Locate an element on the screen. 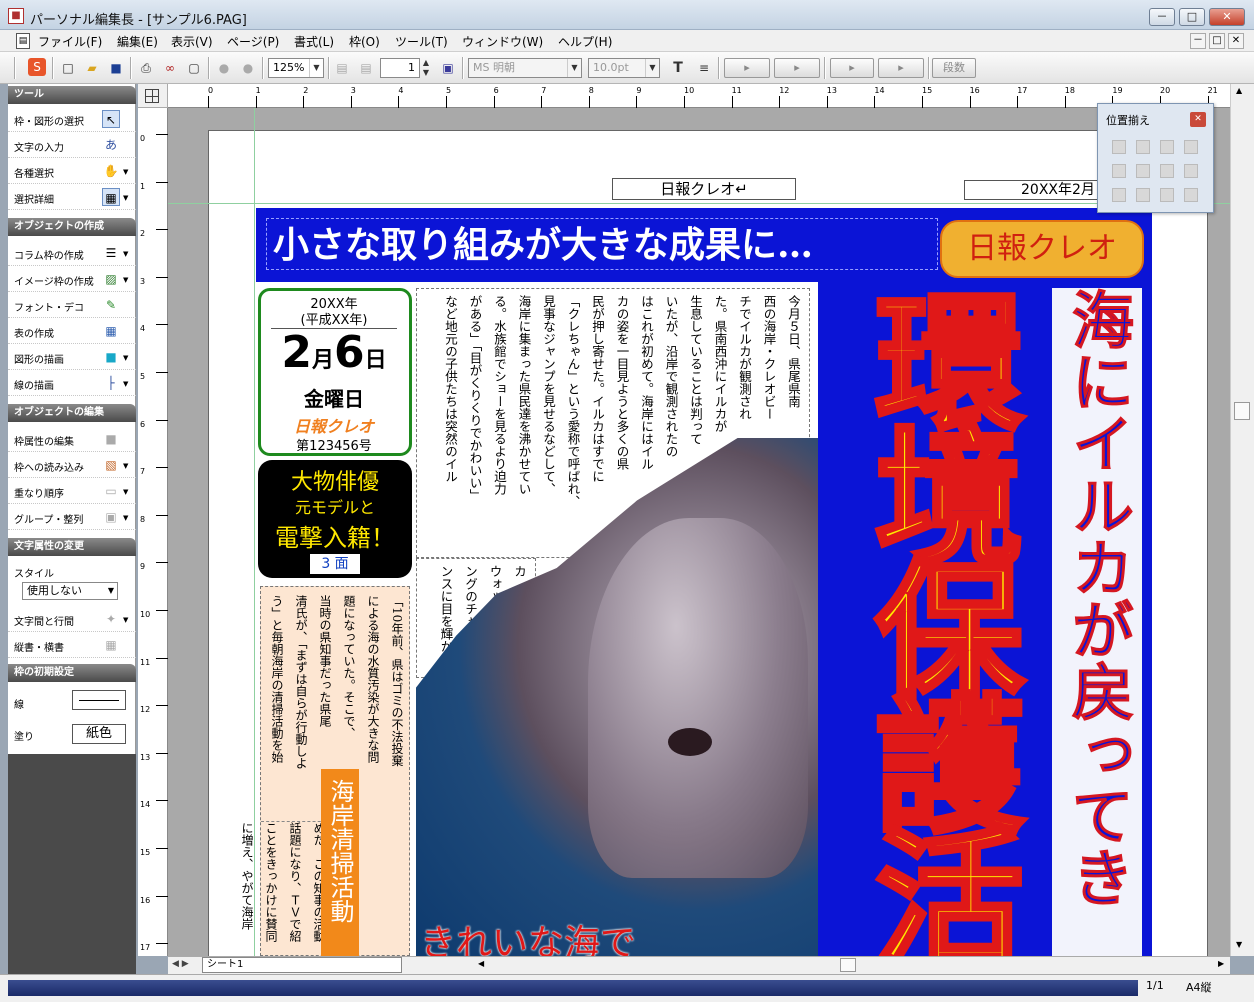  menu-page: ページ(P) is located at coordinates (253, 41).